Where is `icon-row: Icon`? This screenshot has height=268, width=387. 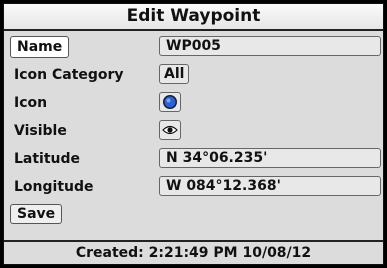
icon-row: Icon is located at coordinates (193, 103).